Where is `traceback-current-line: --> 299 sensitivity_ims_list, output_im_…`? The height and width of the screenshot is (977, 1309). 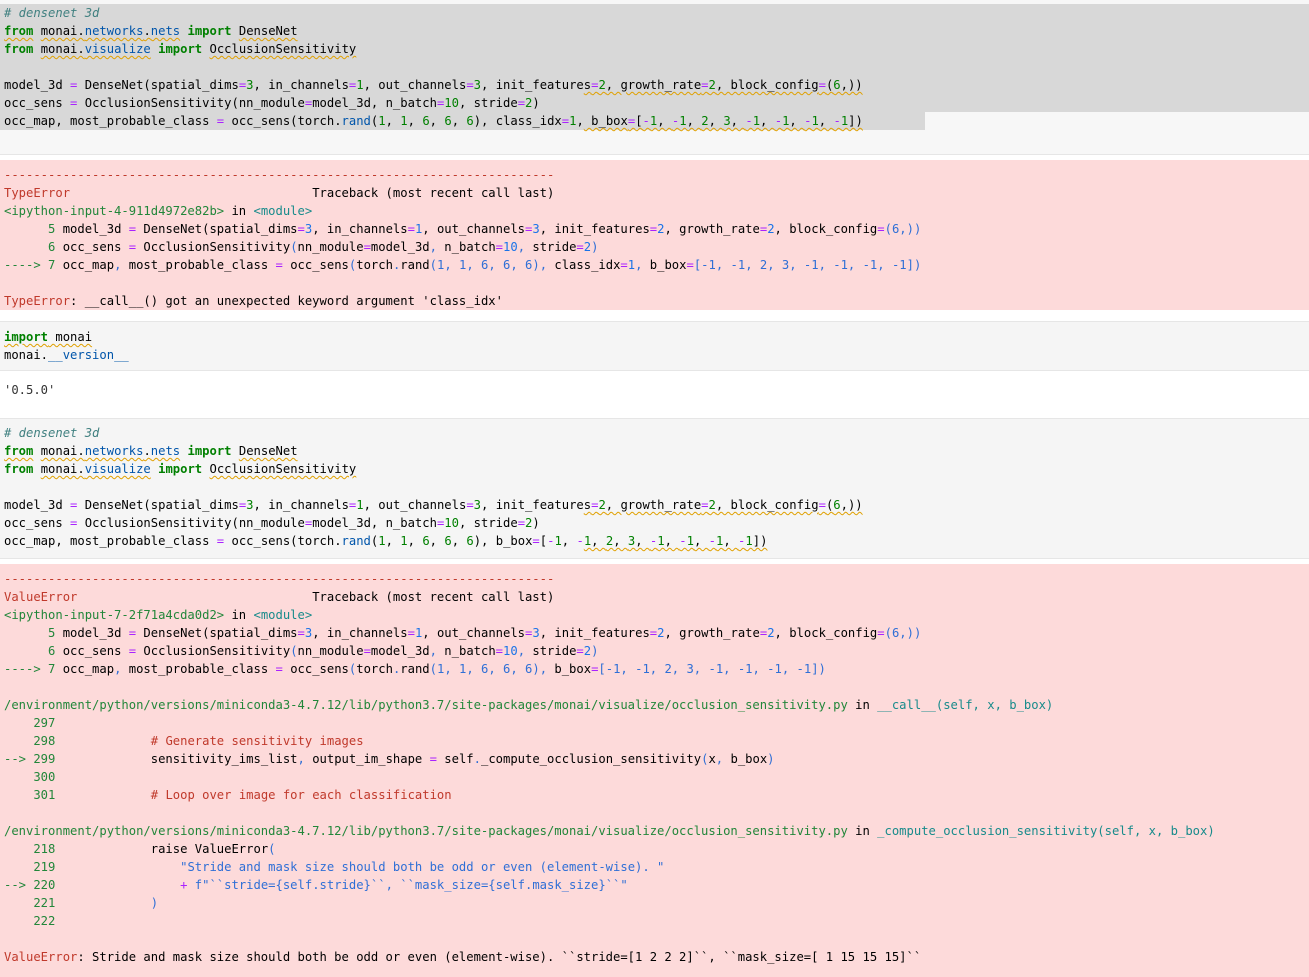 traceback-current-line: --> 299 sensitivity_ims_list, output_im_… is located at coordinates (389, 759).